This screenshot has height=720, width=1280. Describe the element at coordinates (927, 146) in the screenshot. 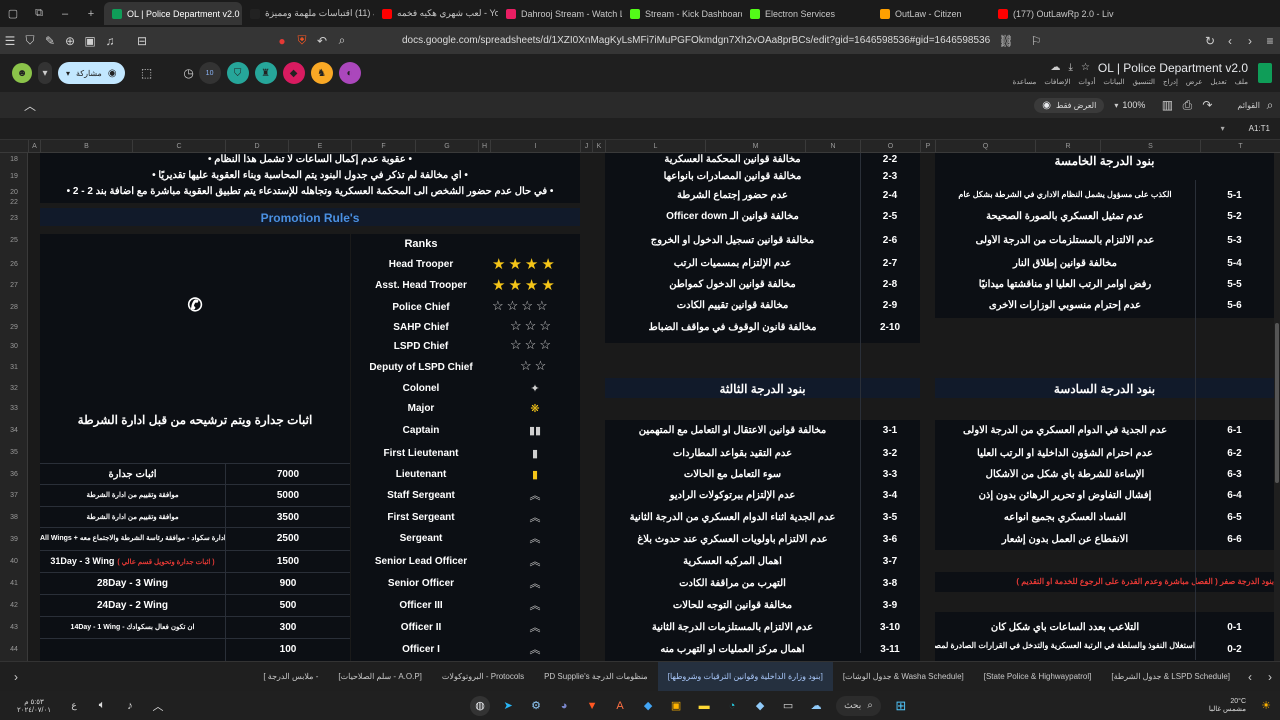

I see `column-header: P` at that location.